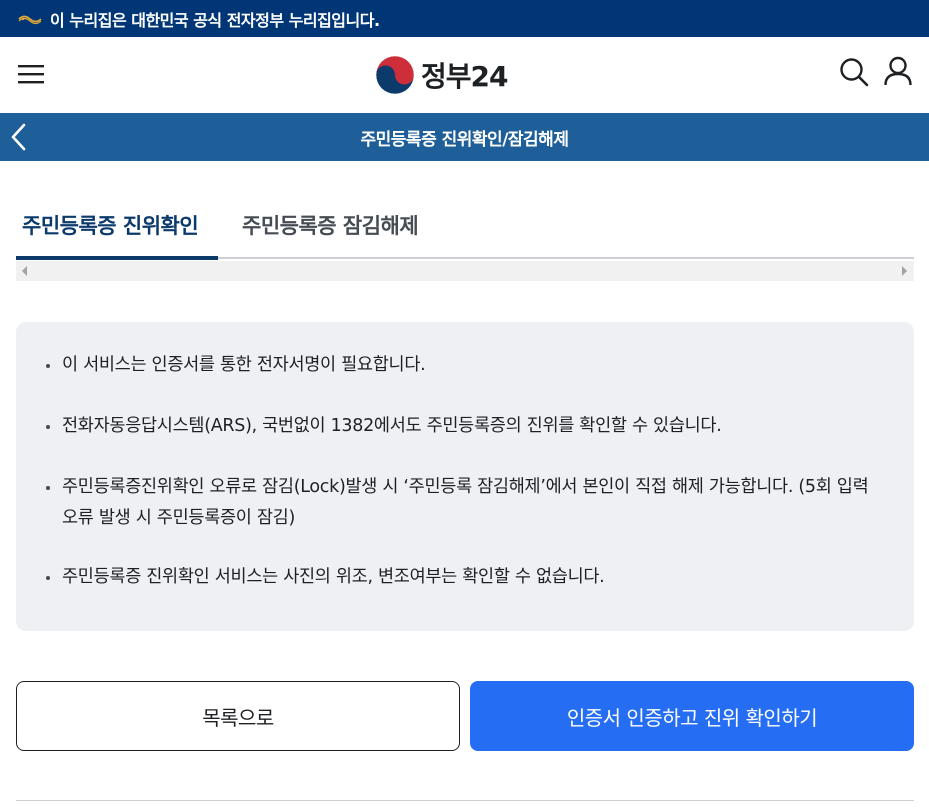  What do you see at coordinates (238, 716) in the screenshot?
I see `list-button: 목록으로` at bounding box center [238, 716].